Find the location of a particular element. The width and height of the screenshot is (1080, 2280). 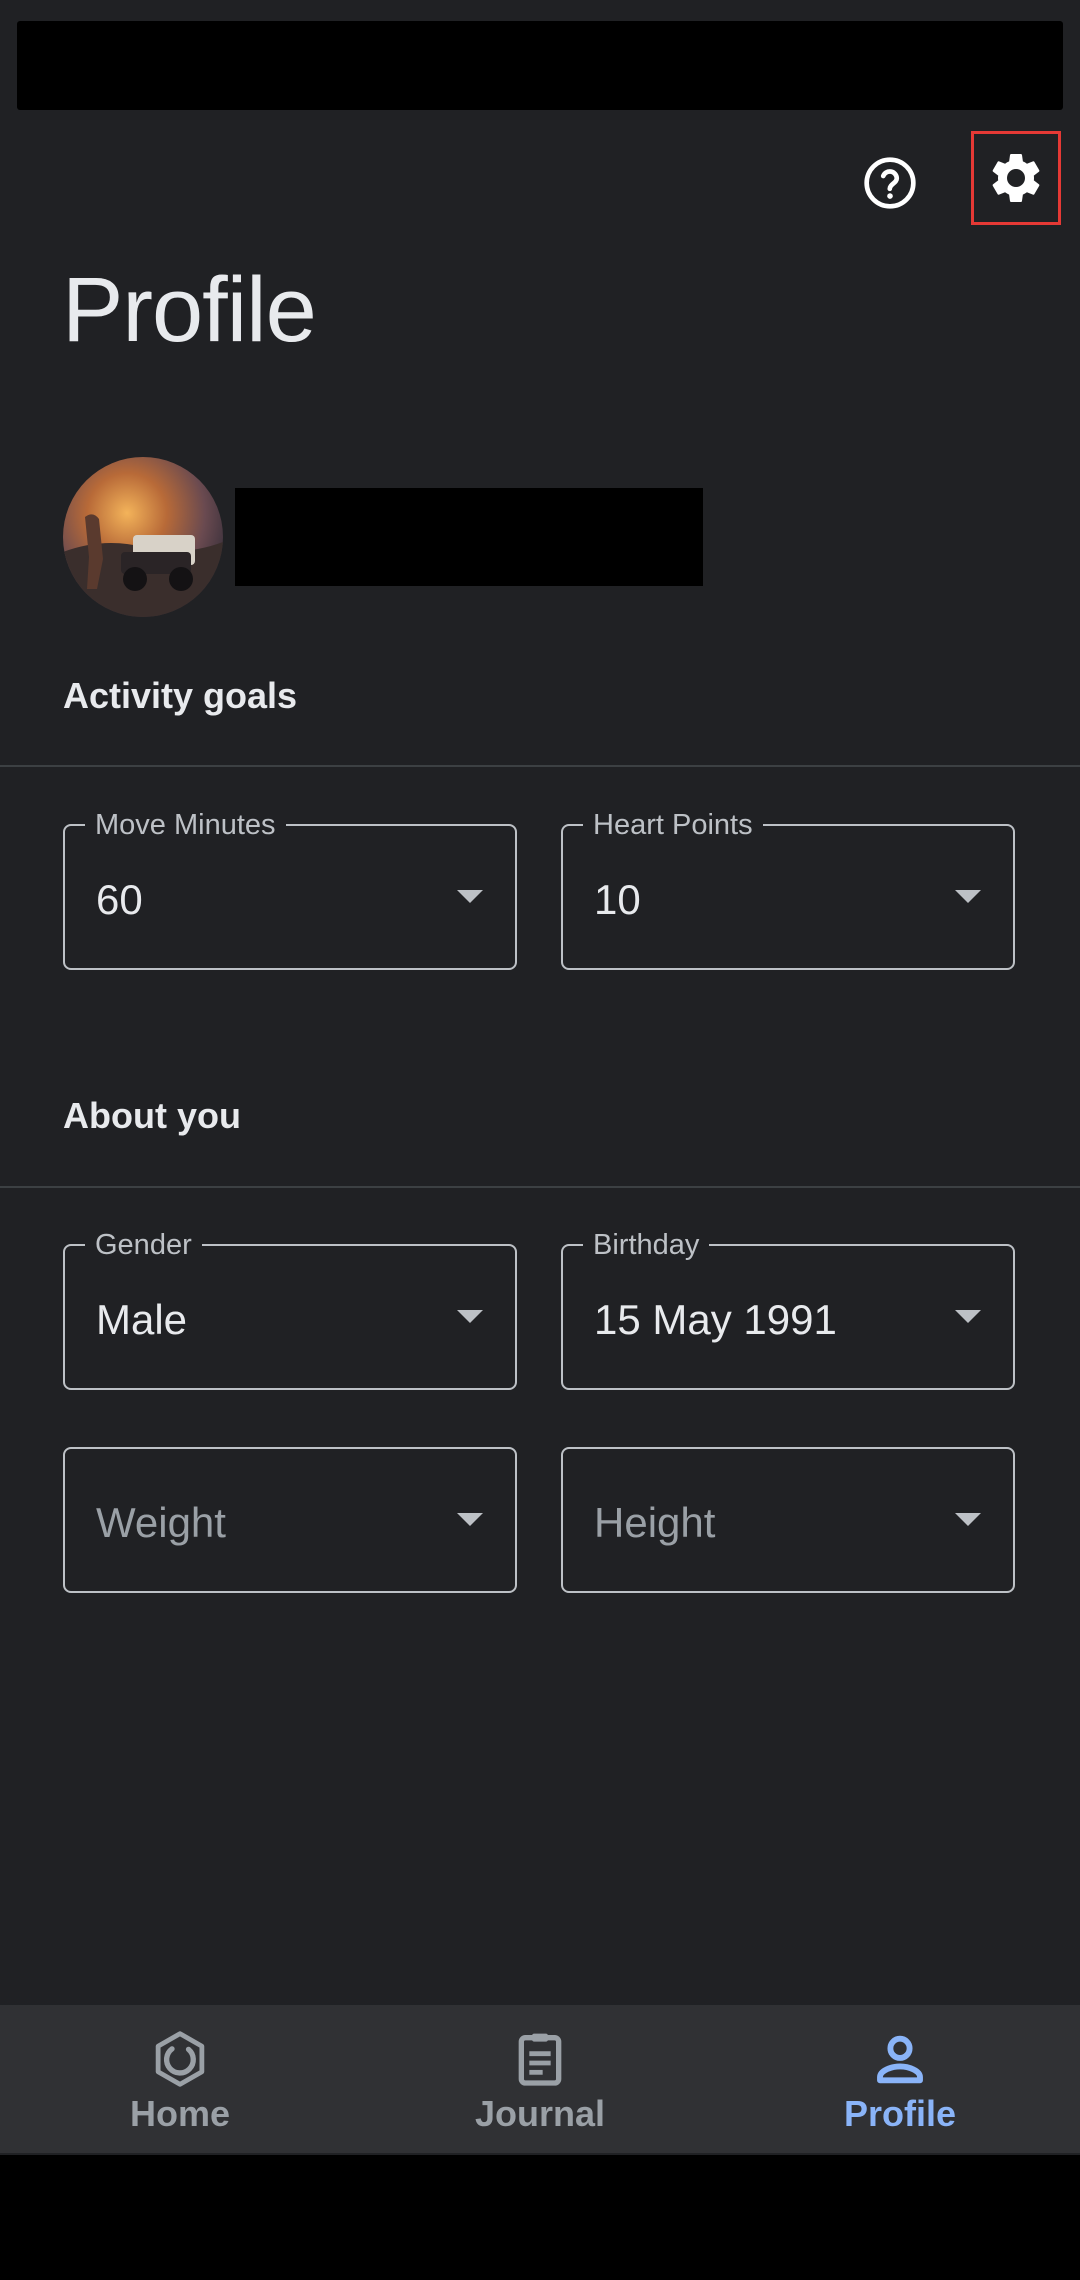

nav-item-profile: Profile is located at coordinates (900, 2079).